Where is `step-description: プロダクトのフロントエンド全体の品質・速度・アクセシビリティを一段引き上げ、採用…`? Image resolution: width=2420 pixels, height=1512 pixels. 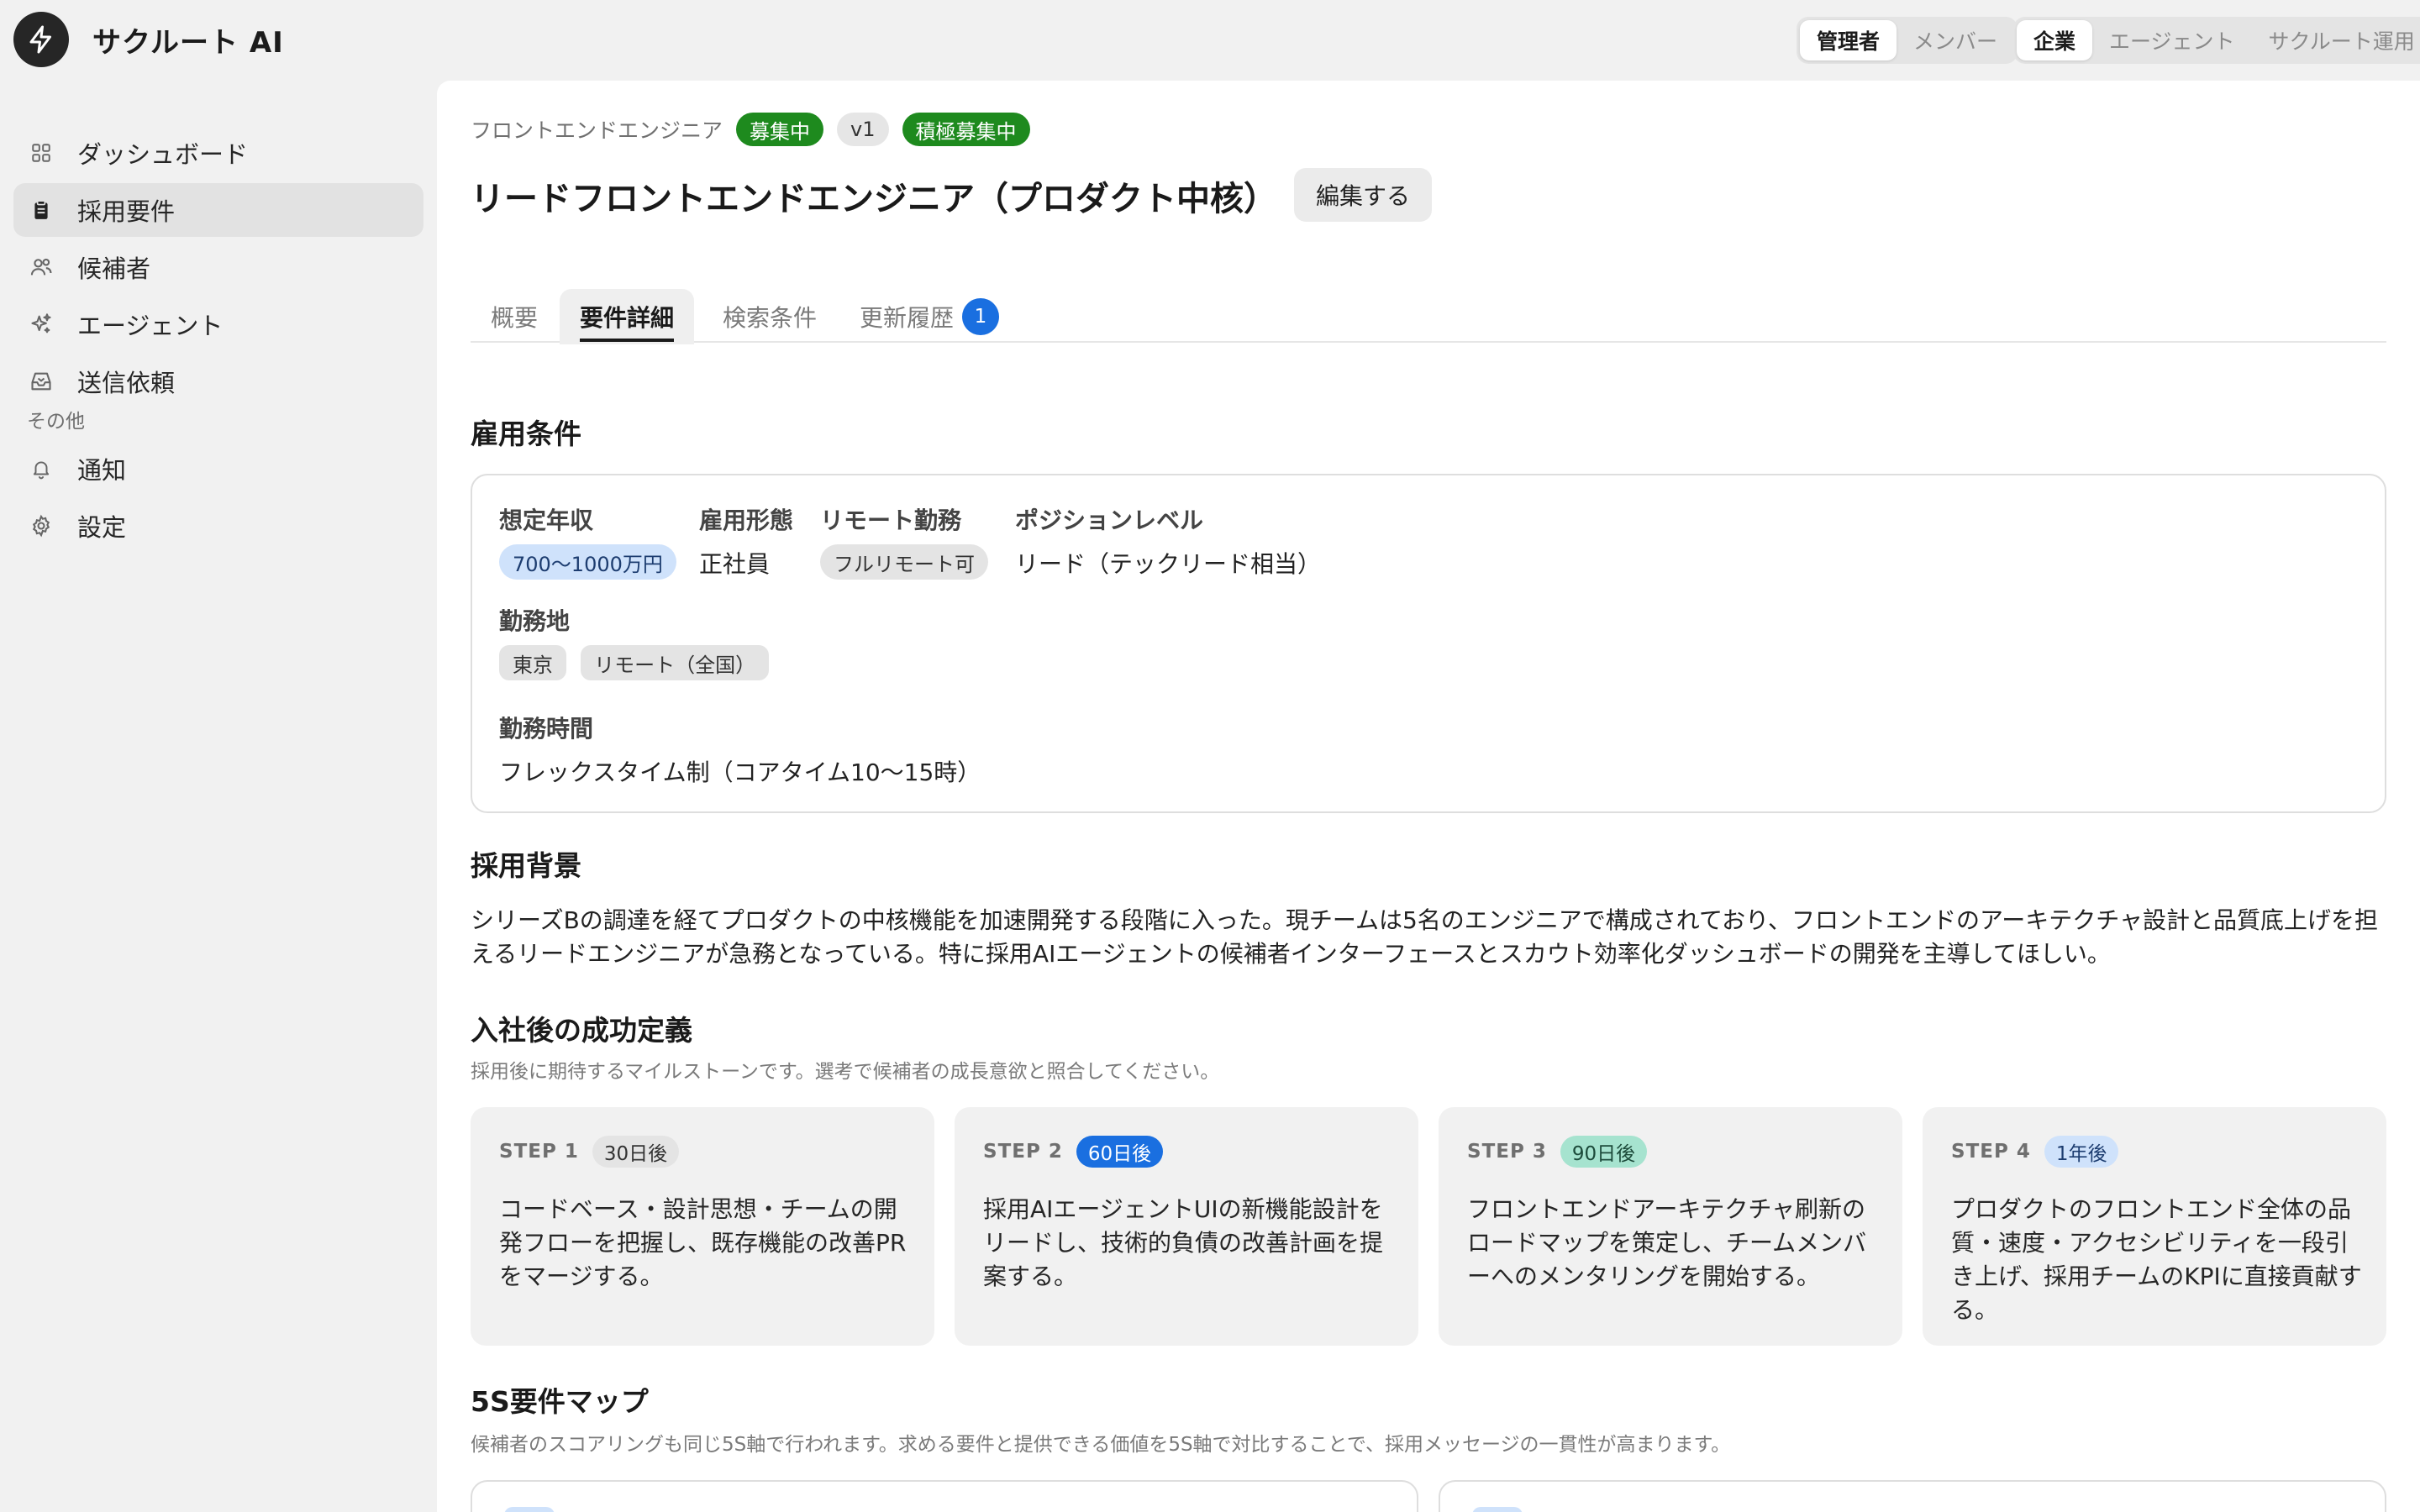
step-description: プロダクトのフロントエンド全体の品質・速度・アクセシビリティを一段引き上げ、採用… is located at coordinates (2156, 1259).